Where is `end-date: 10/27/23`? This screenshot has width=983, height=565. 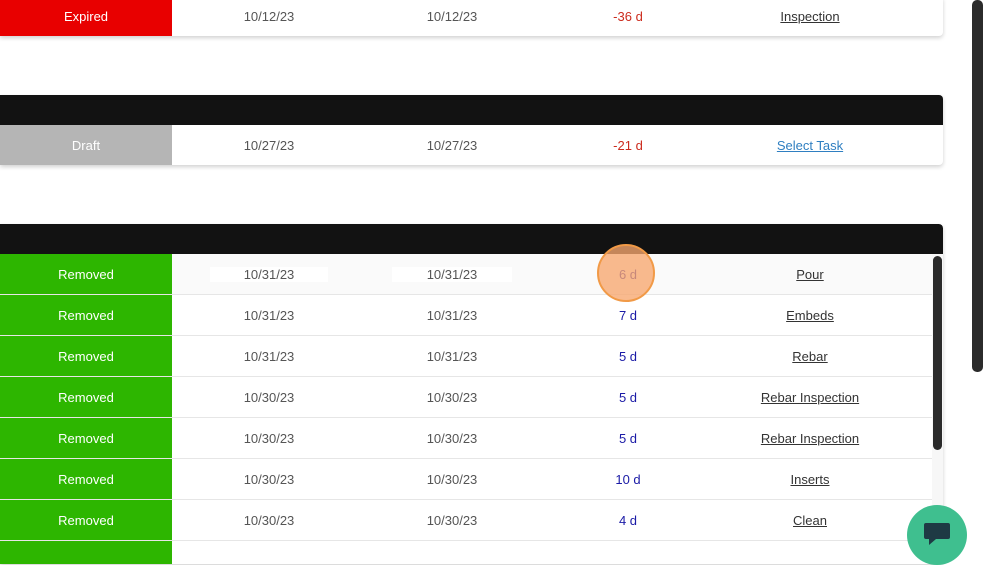
end-date: 10/27/23 is located at coordinates (452, 145).